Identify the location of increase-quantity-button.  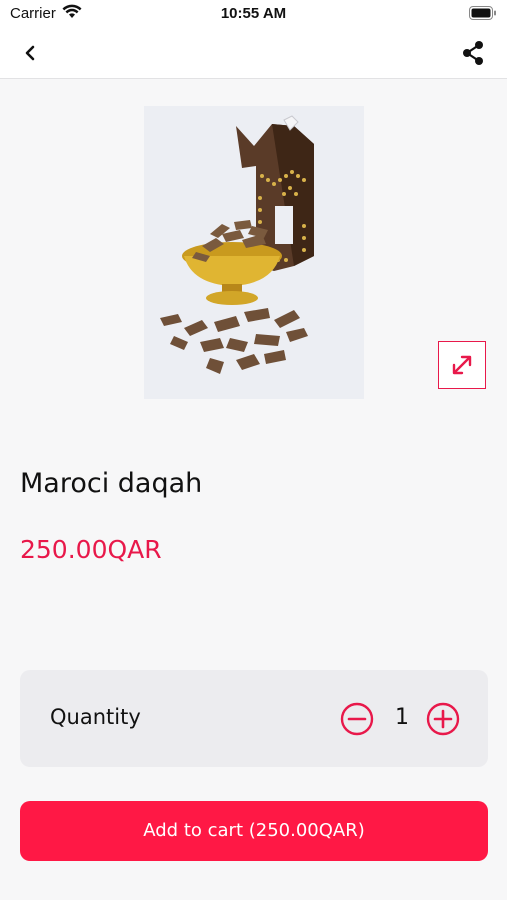
(443, 719).